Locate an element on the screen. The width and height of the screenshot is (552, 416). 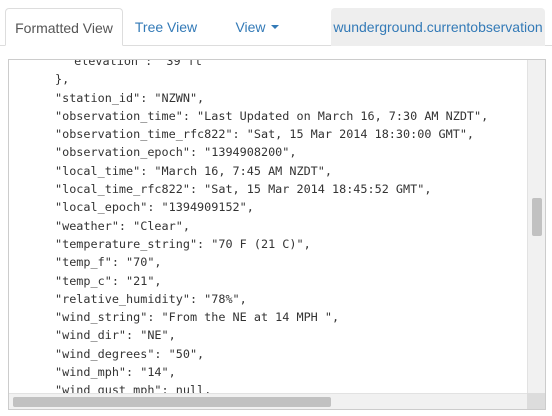
scrollbar-corner is located at coordinates (536, 401).